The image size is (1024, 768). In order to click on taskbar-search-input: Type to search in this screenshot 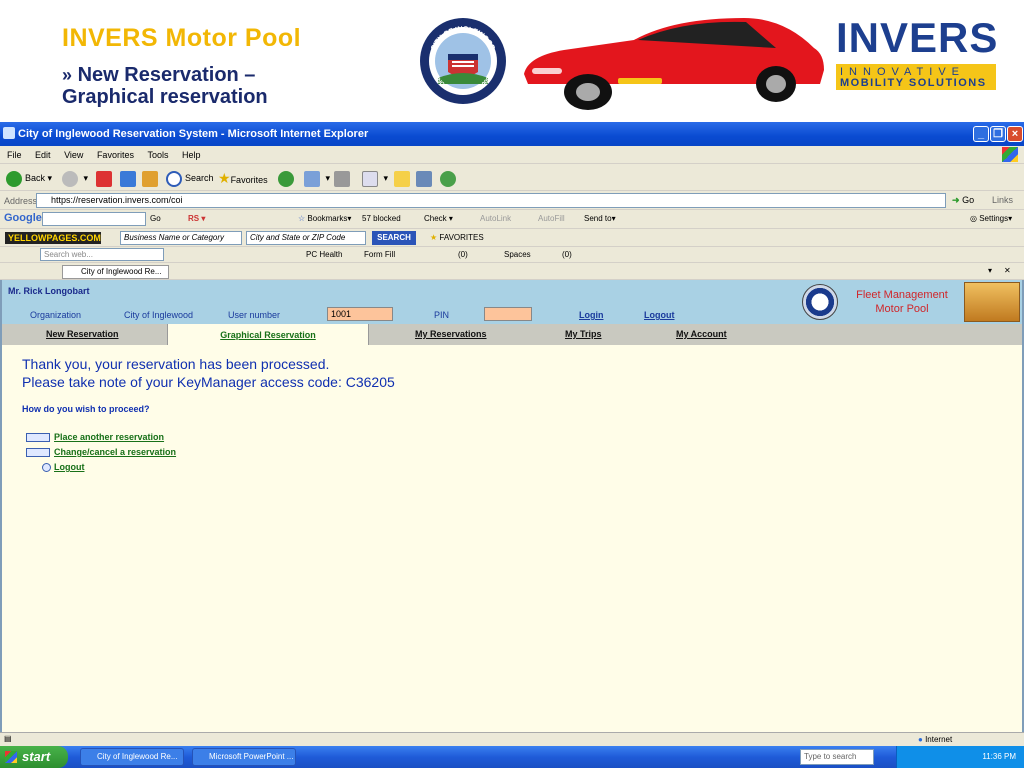, I will do `click(837, 757)`.